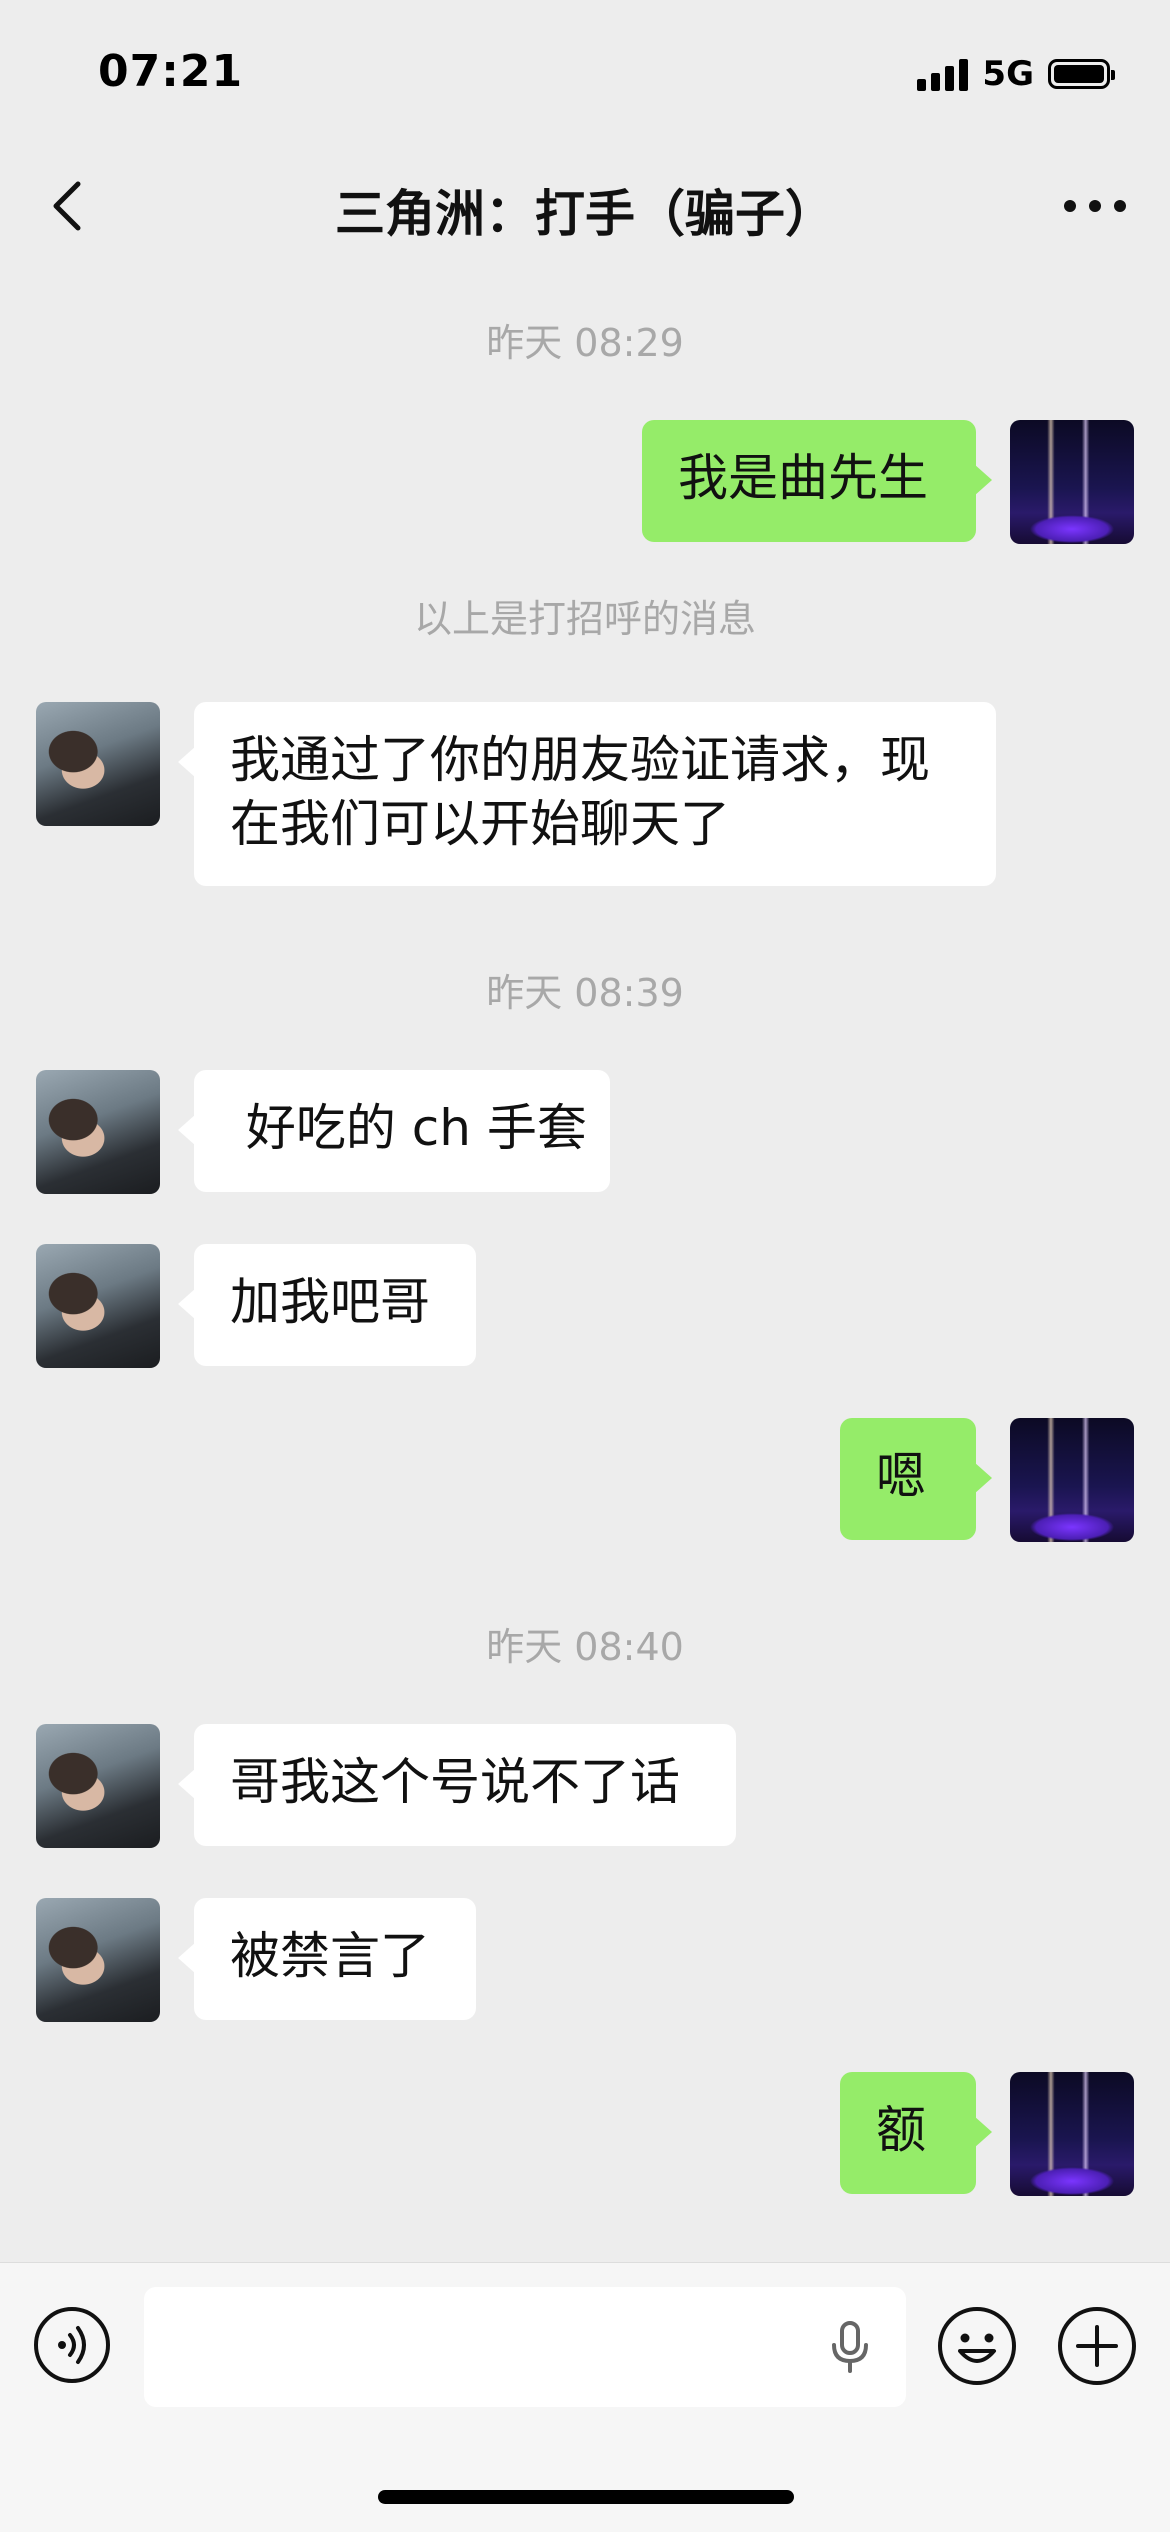 This screenshot has width=1170, height=2532. I want to click on more-functions-button, so click(1097, 2346).